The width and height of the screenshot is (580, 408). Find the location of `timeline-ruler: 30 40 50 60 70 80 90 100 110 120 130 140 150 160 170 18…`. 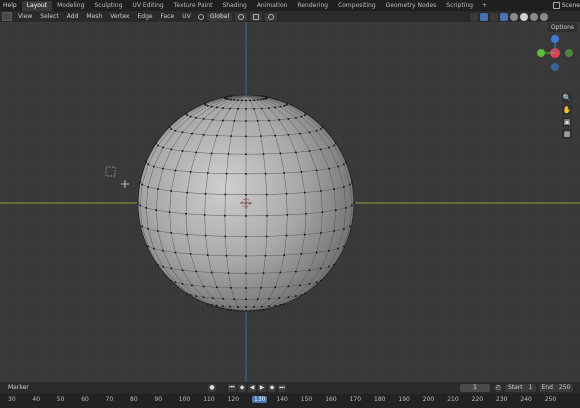

timeline-ruler: 30 40 50 60 70 80 90 100 110 120 130 140 150 160 170 18… is located at coordinates (290, 401).